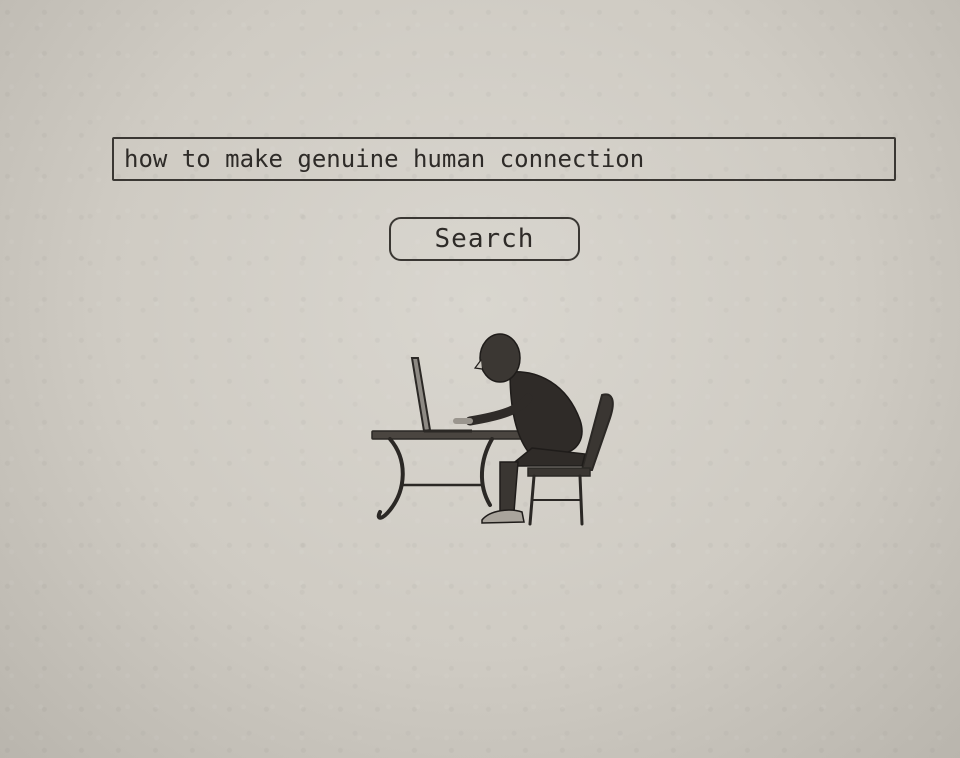 Image resolution: width=960 pixels, height=758 pixels. I want to click on search-input: how to make genuine human connection, so click(504, 159).